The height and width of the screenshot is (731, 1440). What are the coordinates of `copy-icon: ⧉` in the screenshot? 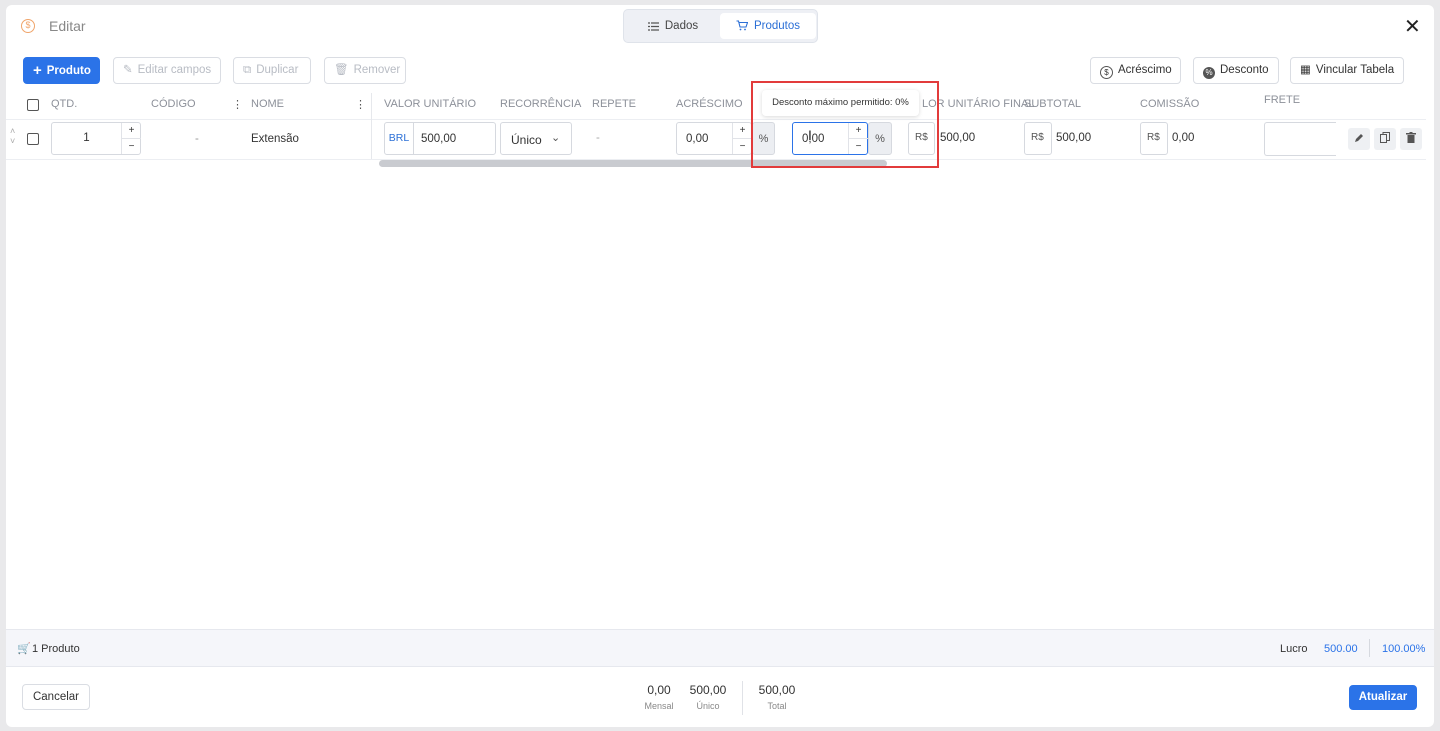 It's located at (247, 70).